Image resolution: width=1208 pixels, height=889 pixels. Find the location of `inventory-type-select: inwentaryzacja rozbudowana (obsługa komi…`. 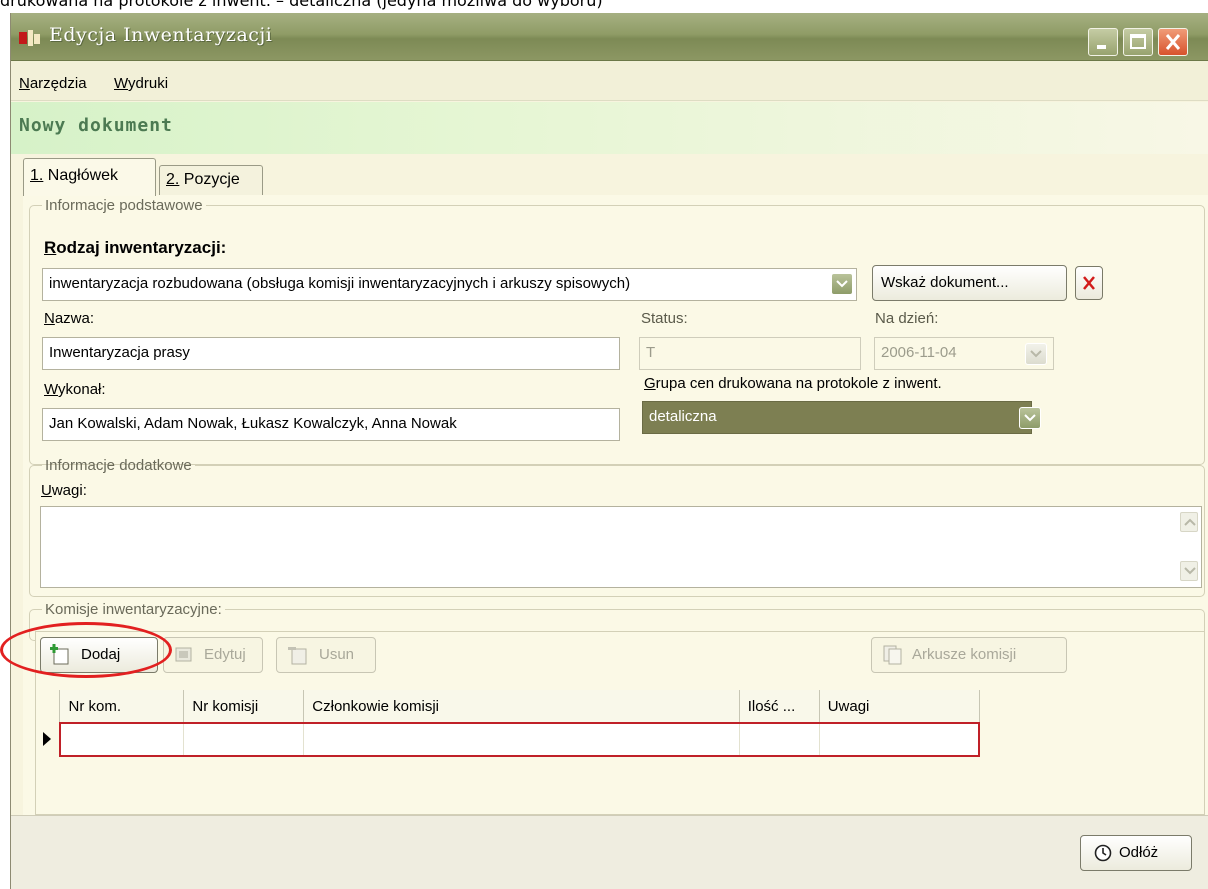

inventory-type-select: inwentaryzacja rozbudowana (obsługa komi… is located at coordinates (449, 284).